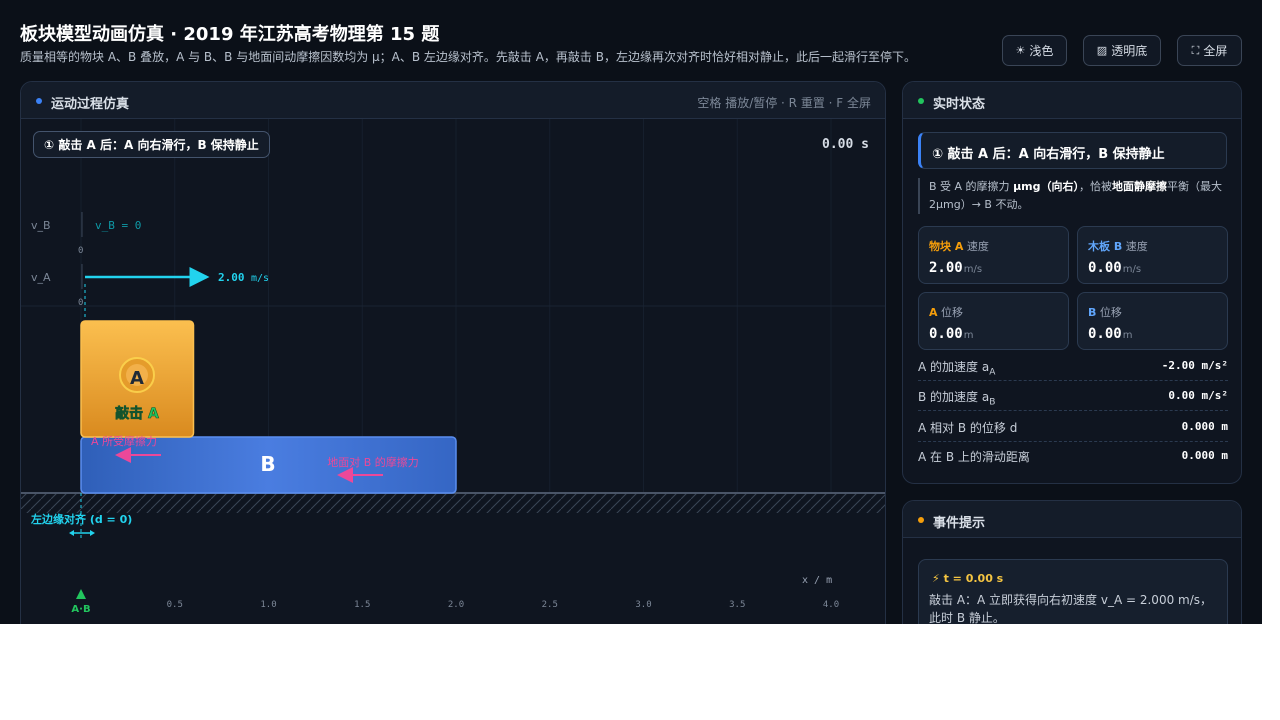  Describe the element at coordinates (137, 391) in the screenshot. I see `block-a: A 敲击 A A 所受摩擦力` at that location.